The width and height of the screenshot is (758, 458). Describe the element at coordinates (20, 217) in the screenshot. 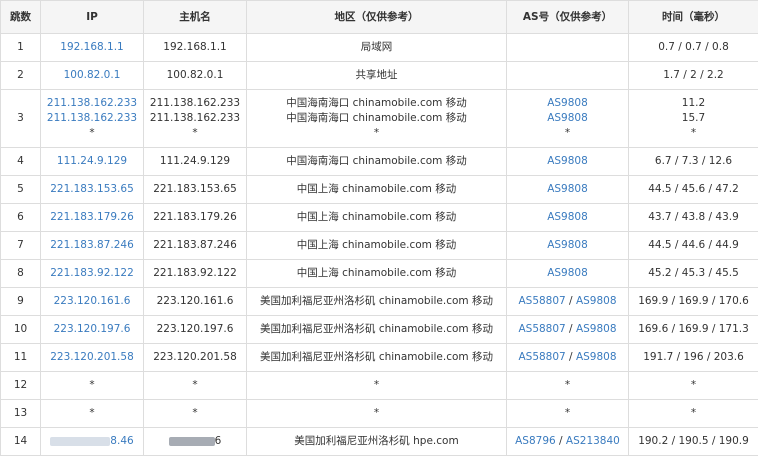

I see `hop-number: 6` at that location.